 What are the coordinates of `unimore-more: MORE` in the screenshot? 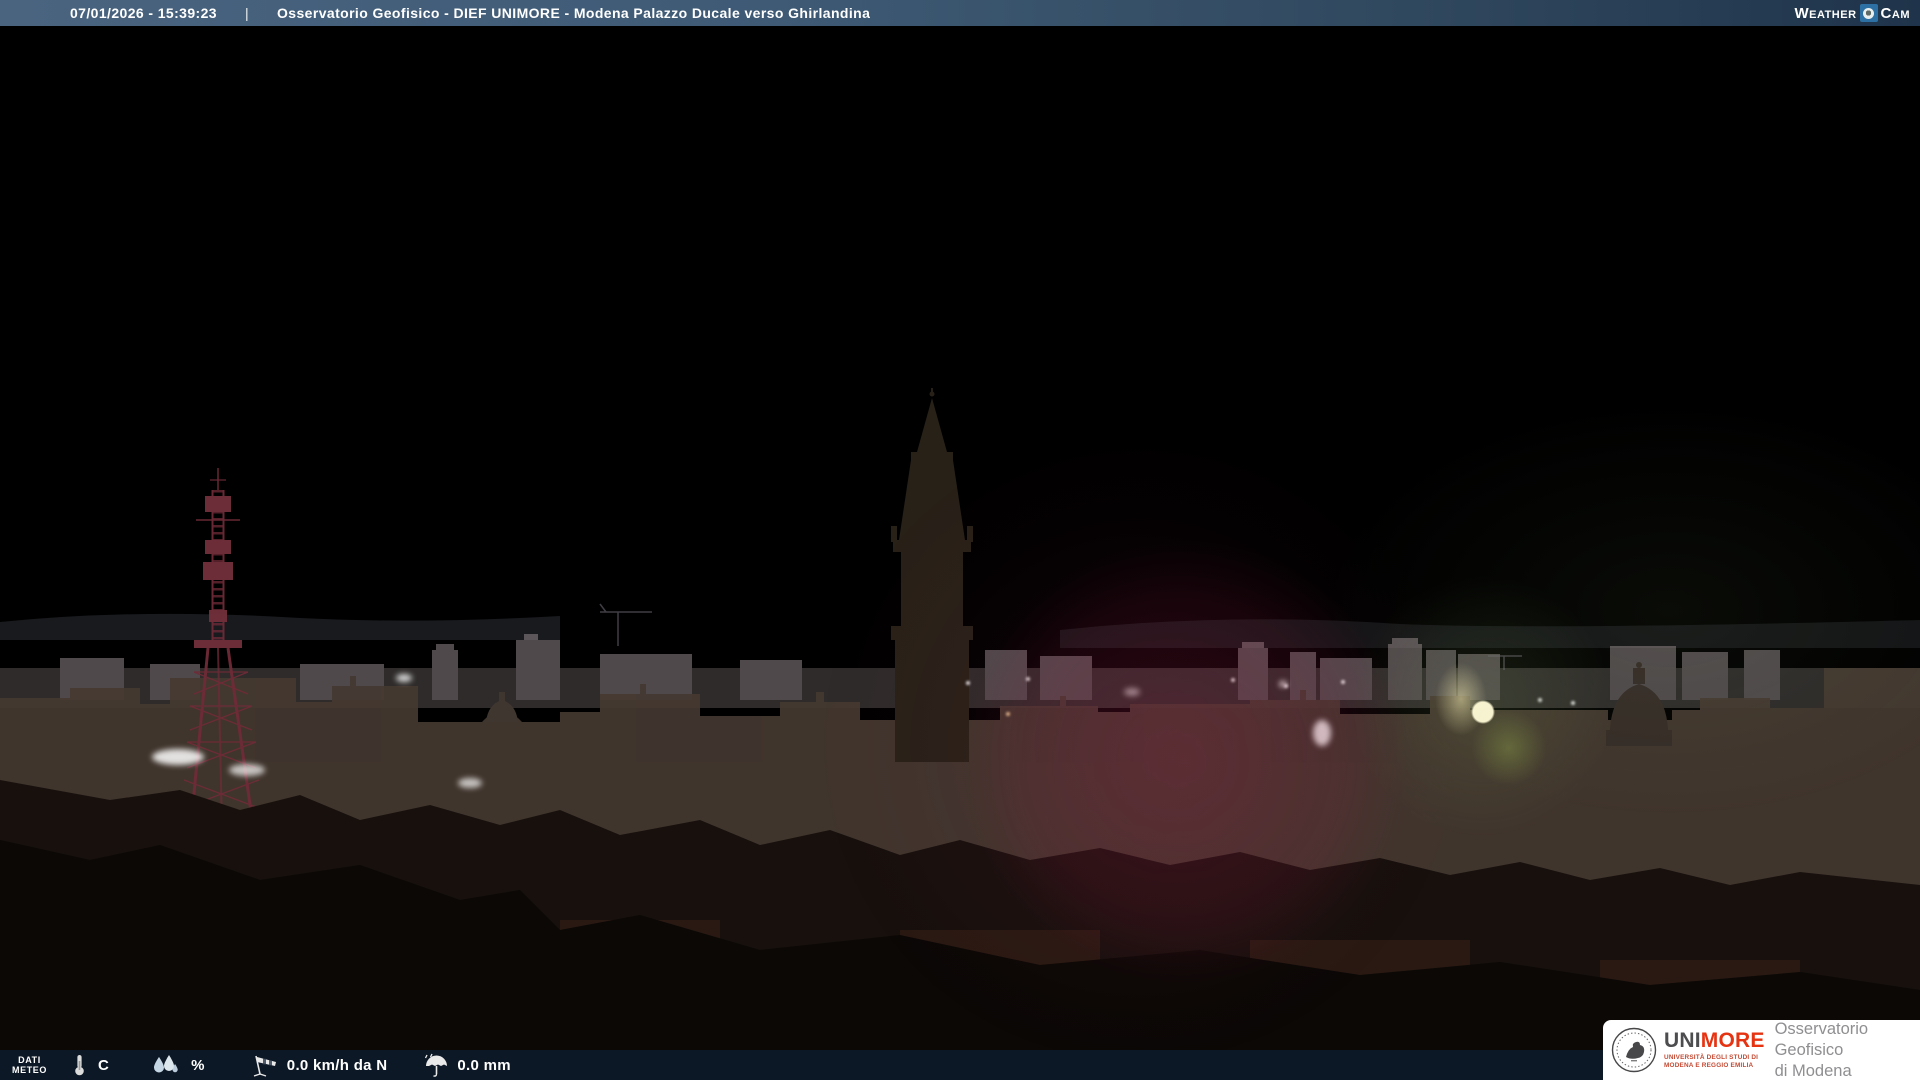 It's located at (1732, 1040).